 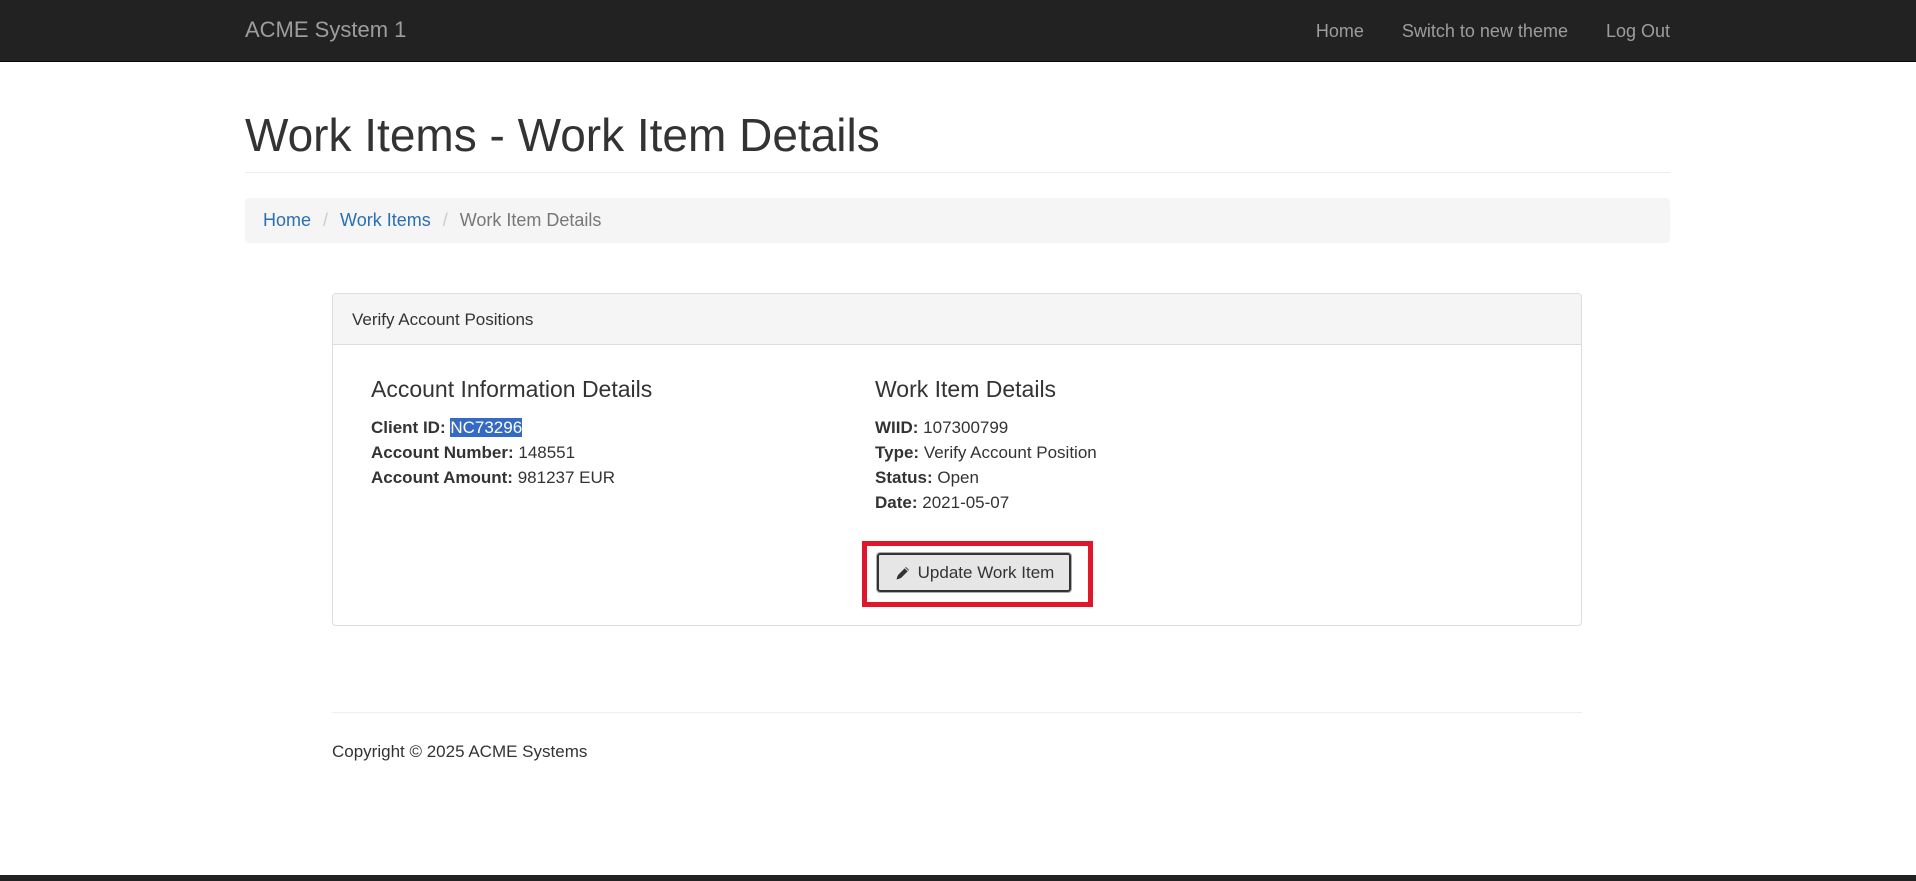 I want to click on date-value: 2021-05-07, so click(x=966, y=502).